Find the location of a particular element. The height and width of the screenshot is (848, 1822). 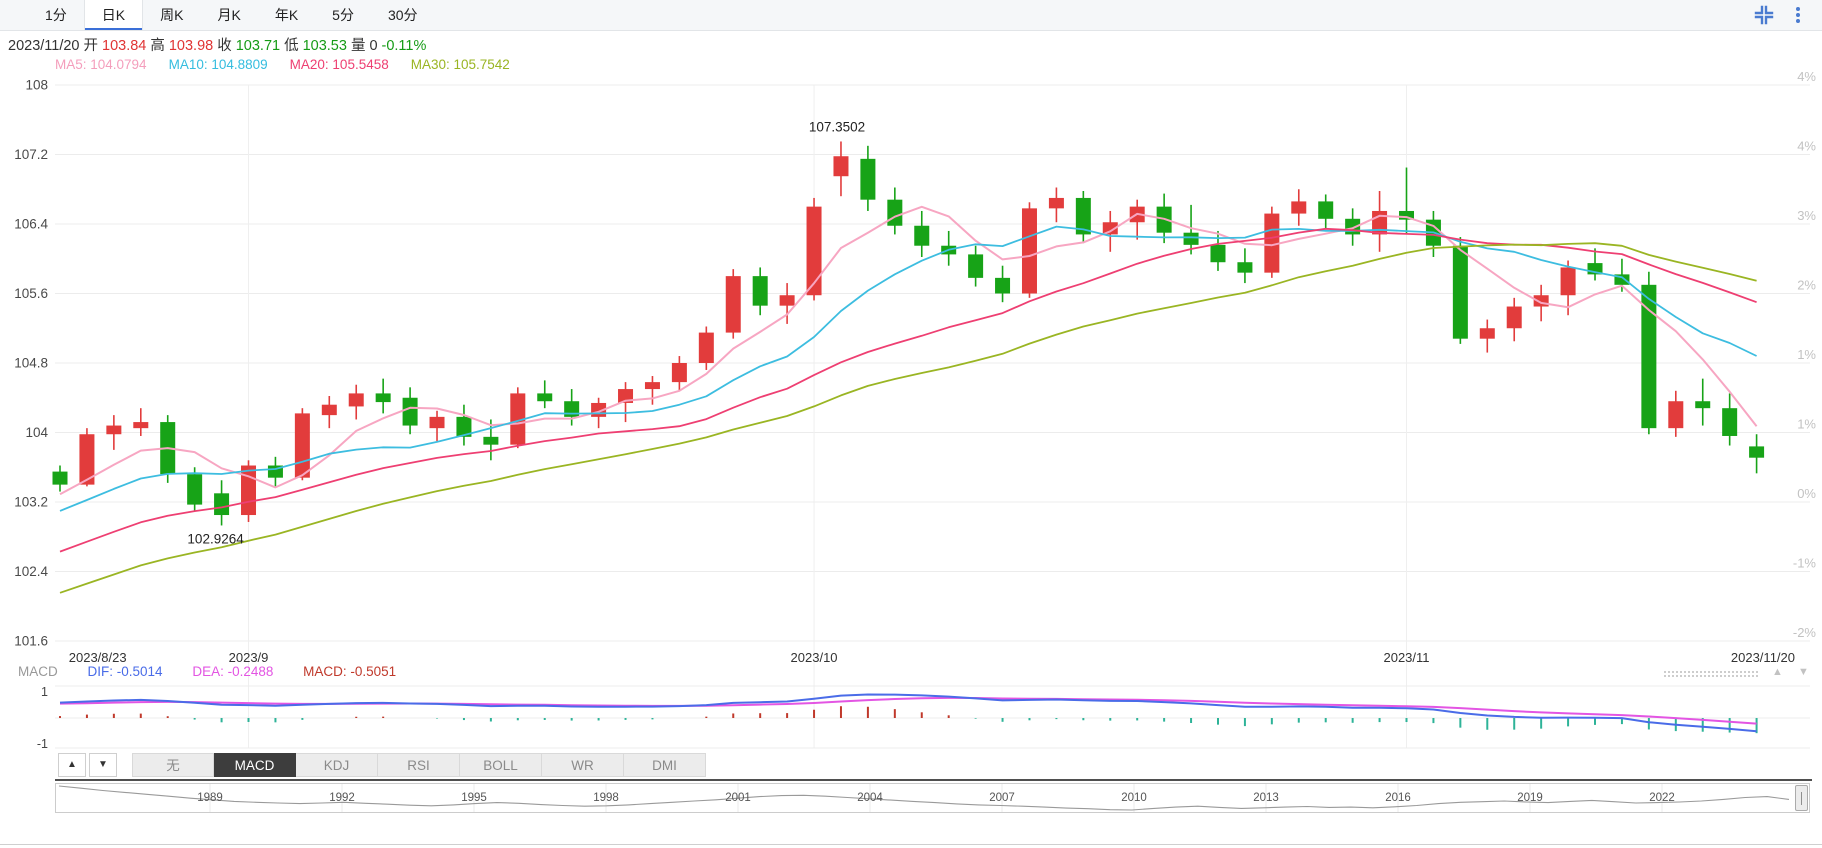

scrubber-handle is located at coordinates (1801, 798).